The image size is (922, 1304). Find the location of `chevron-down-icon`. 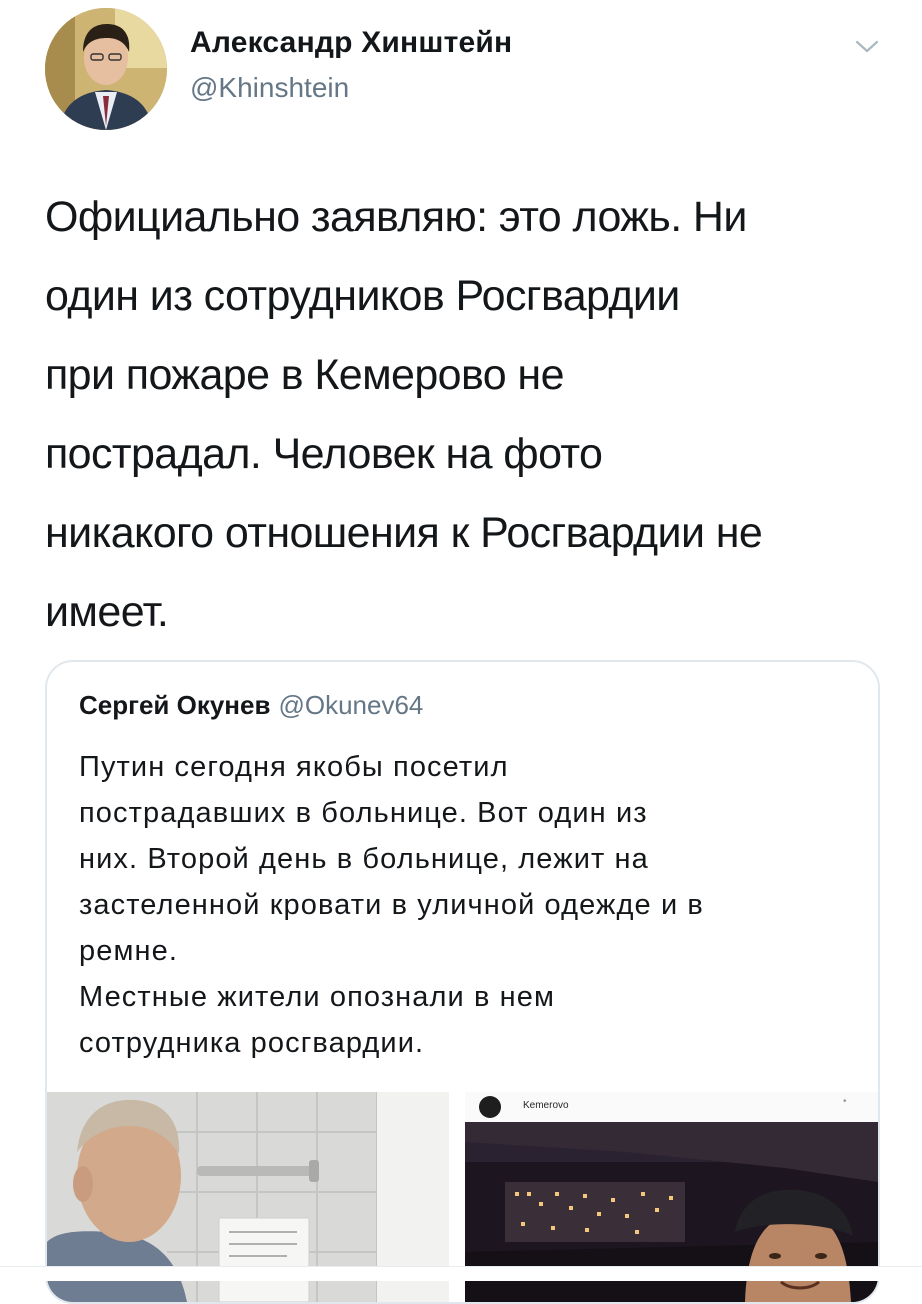

chevron-down-icon is located at coordinates (867, 46).